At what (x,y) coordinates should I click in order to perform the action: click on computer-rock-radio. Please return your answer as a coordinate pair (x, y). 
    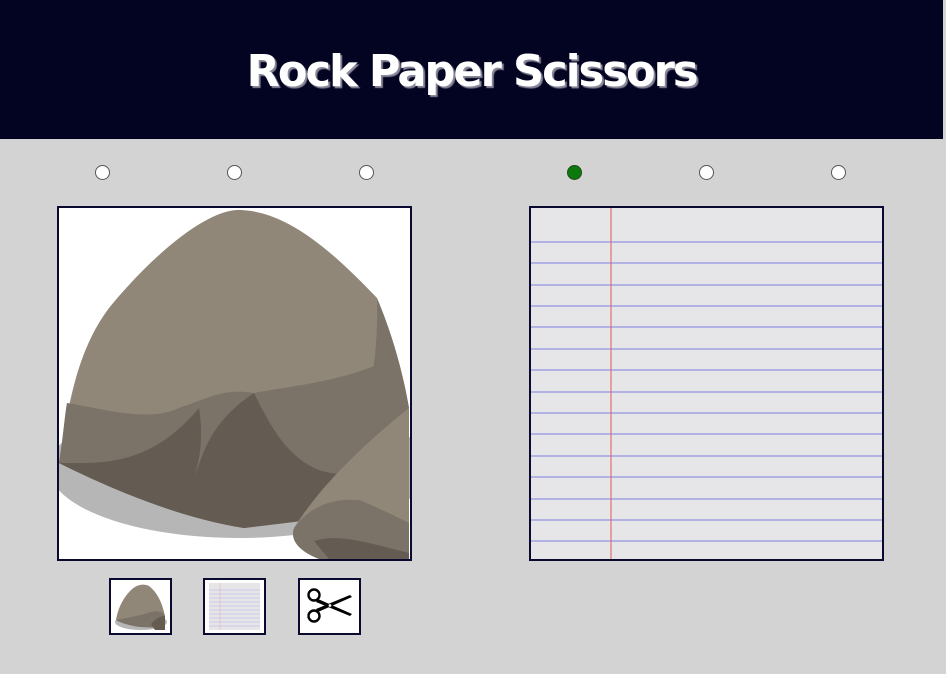
    Looking at the image, I should click on (574, 172).